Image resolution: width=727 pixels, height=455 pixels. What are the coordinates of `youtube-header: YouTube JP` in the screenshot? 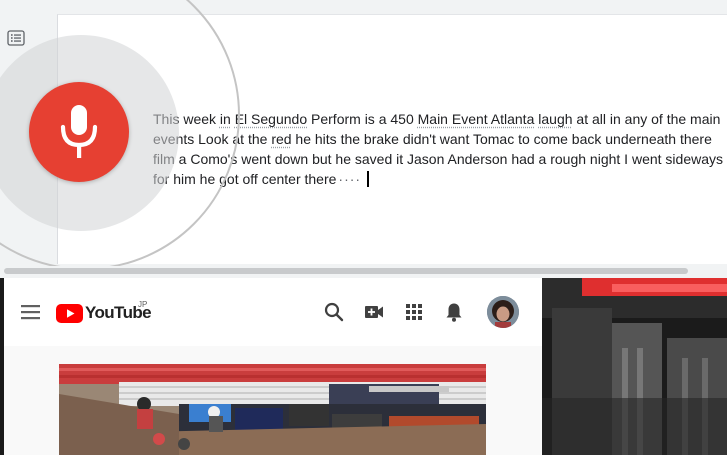 It's located at (271, 312).